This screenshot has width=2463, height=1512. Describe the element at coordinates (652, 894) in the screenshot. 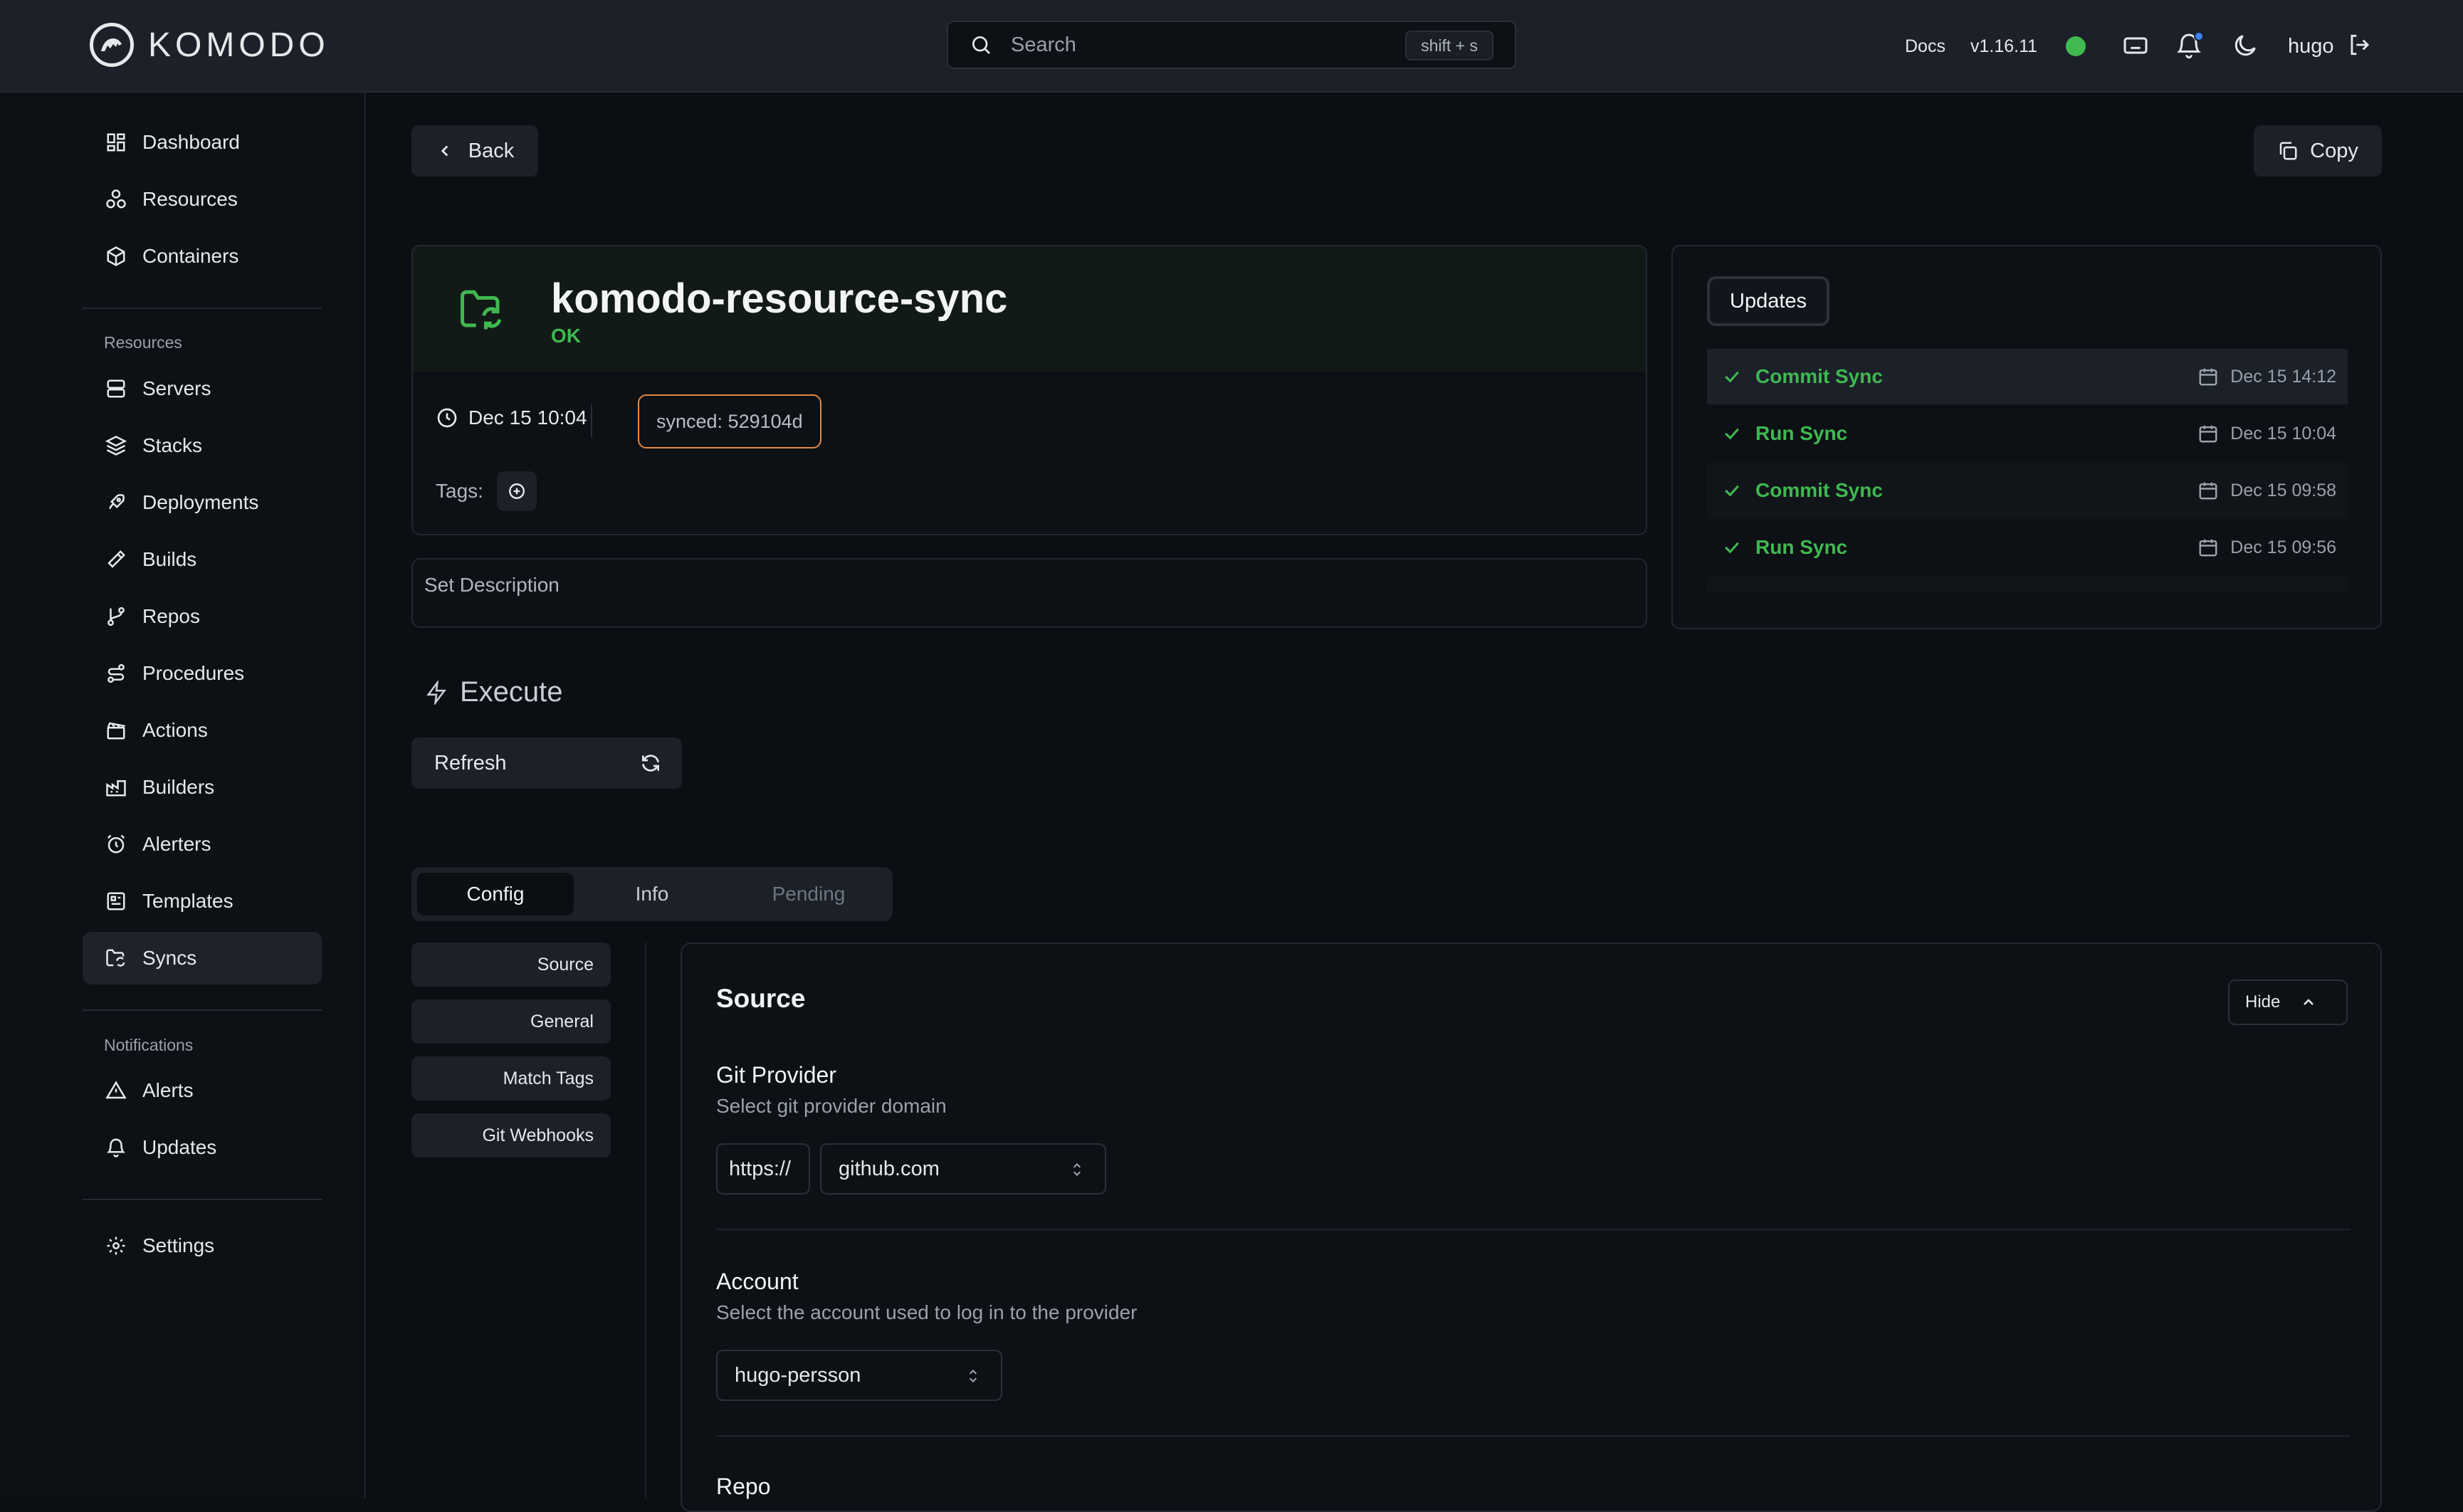

I see `tab-info: Info` at that location.